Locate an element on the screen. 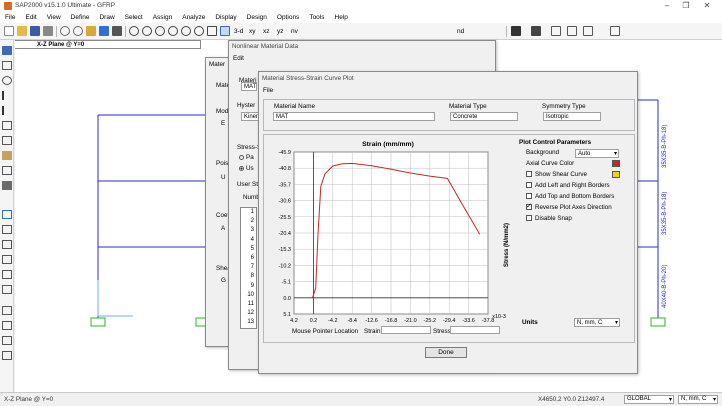  material-icon is located at coordinates (536, 31).